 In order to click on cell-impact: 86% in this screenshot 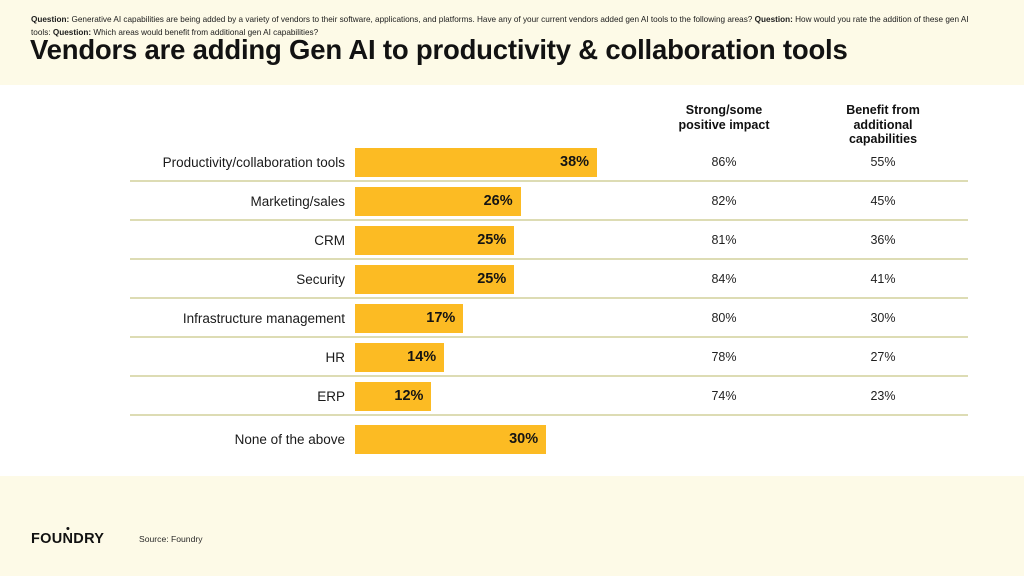, I will do `click(724, 162)`.